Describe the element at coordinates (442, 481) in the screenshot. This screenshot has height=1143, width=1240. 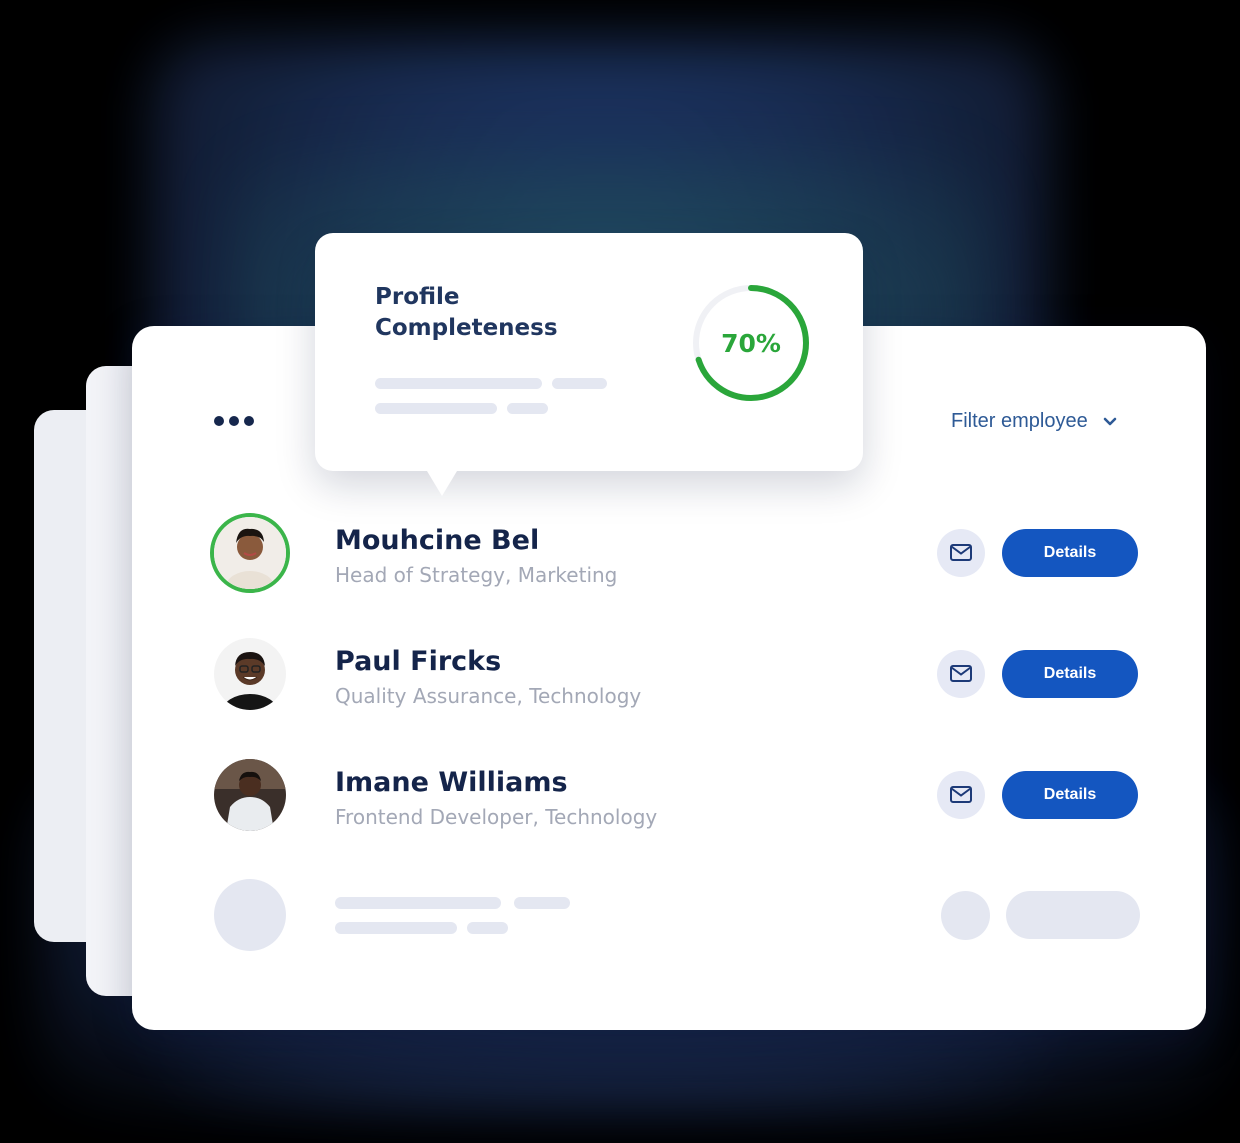
I see `popover-pointer` at that location.